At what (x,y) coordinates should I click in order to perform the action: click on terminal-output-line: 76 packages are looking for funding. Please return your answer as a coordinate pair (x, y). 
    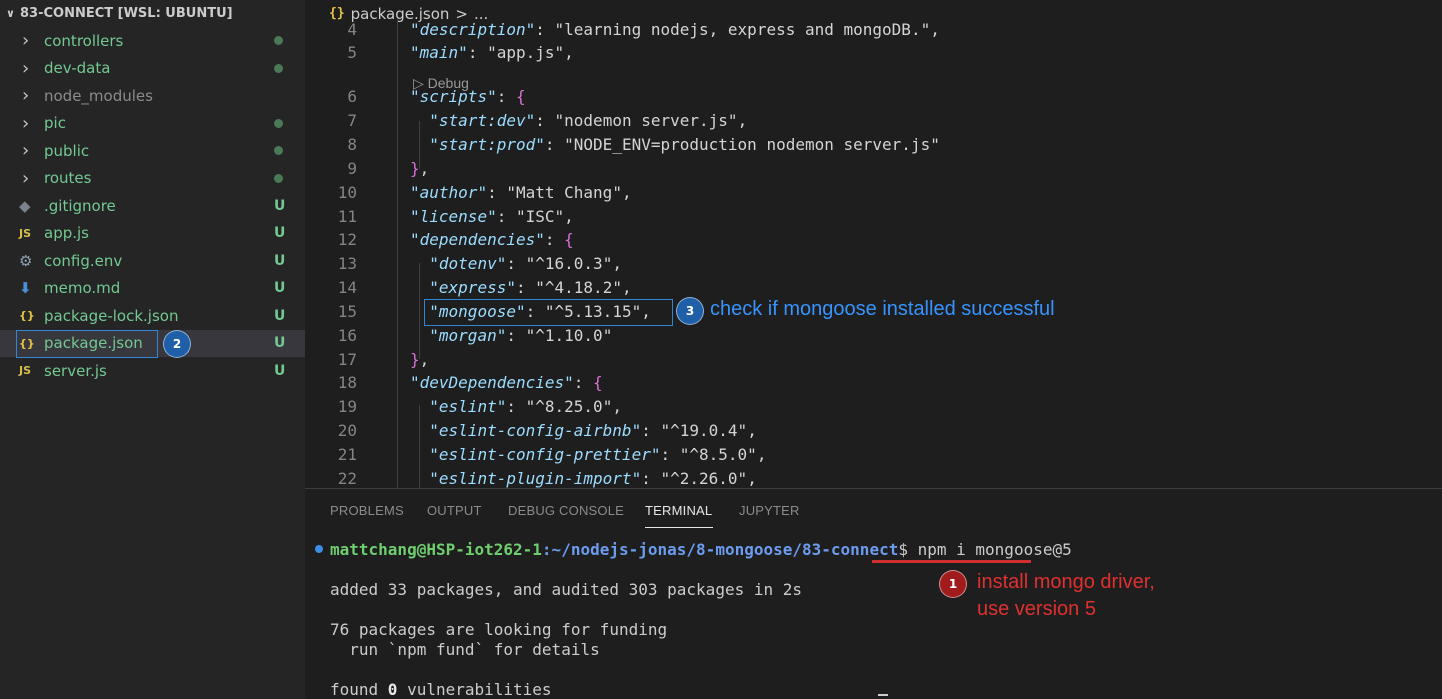
    Looking at the image, I should click on (499, 629).